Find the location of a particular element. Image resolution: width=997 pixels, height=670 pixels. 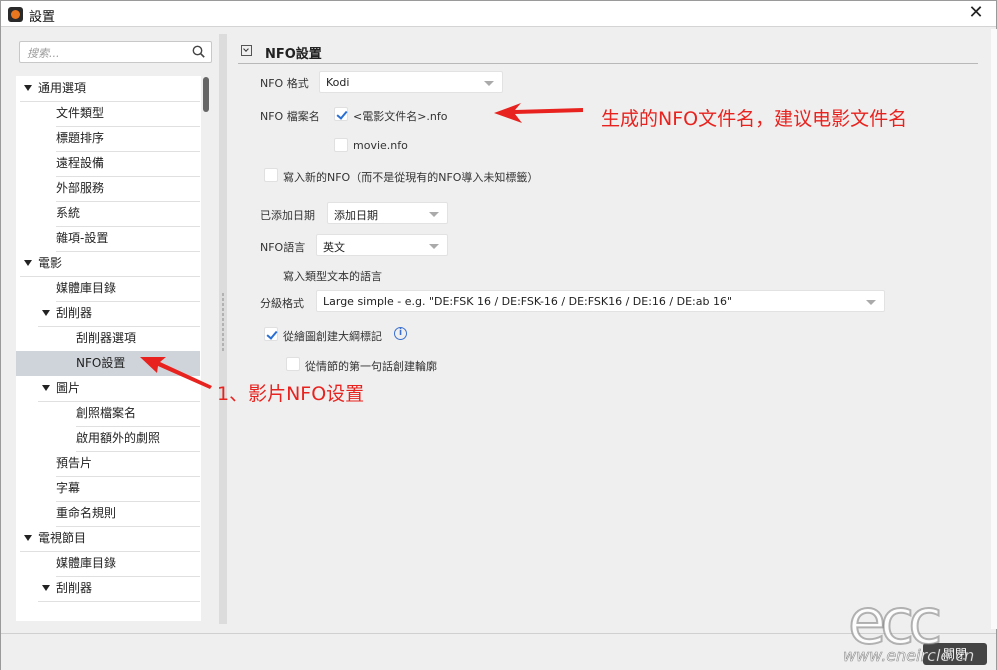

annotation-arrow-nfo is located at coordinates (176, 373).